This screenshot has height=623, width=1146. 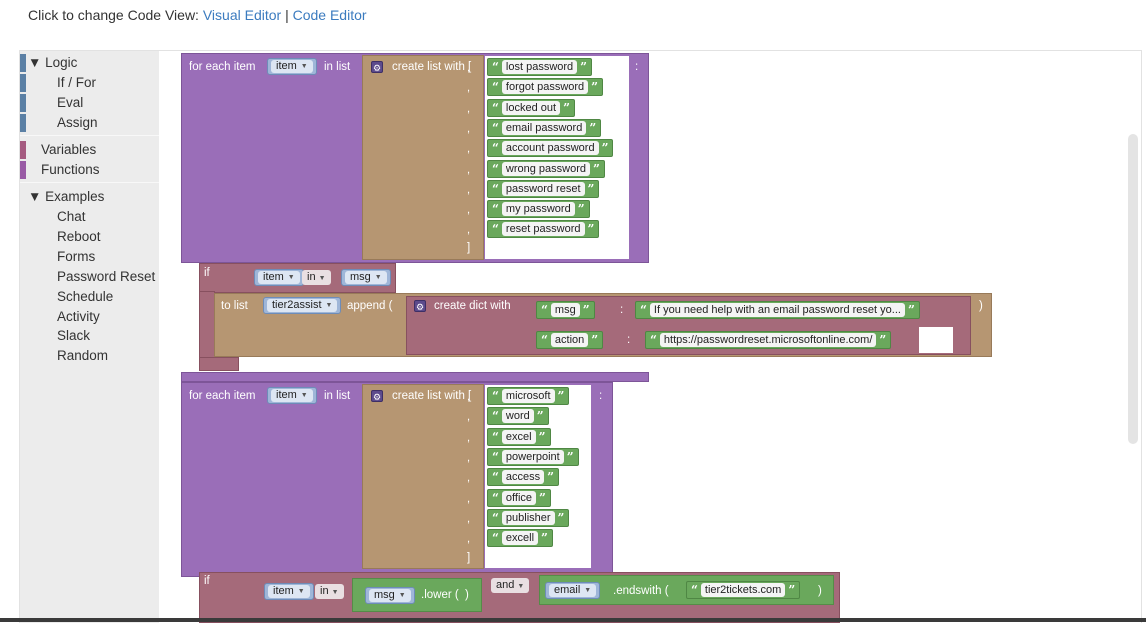 I want to click on toolbox-example-slack: Slack, so click(x=73, y=336).